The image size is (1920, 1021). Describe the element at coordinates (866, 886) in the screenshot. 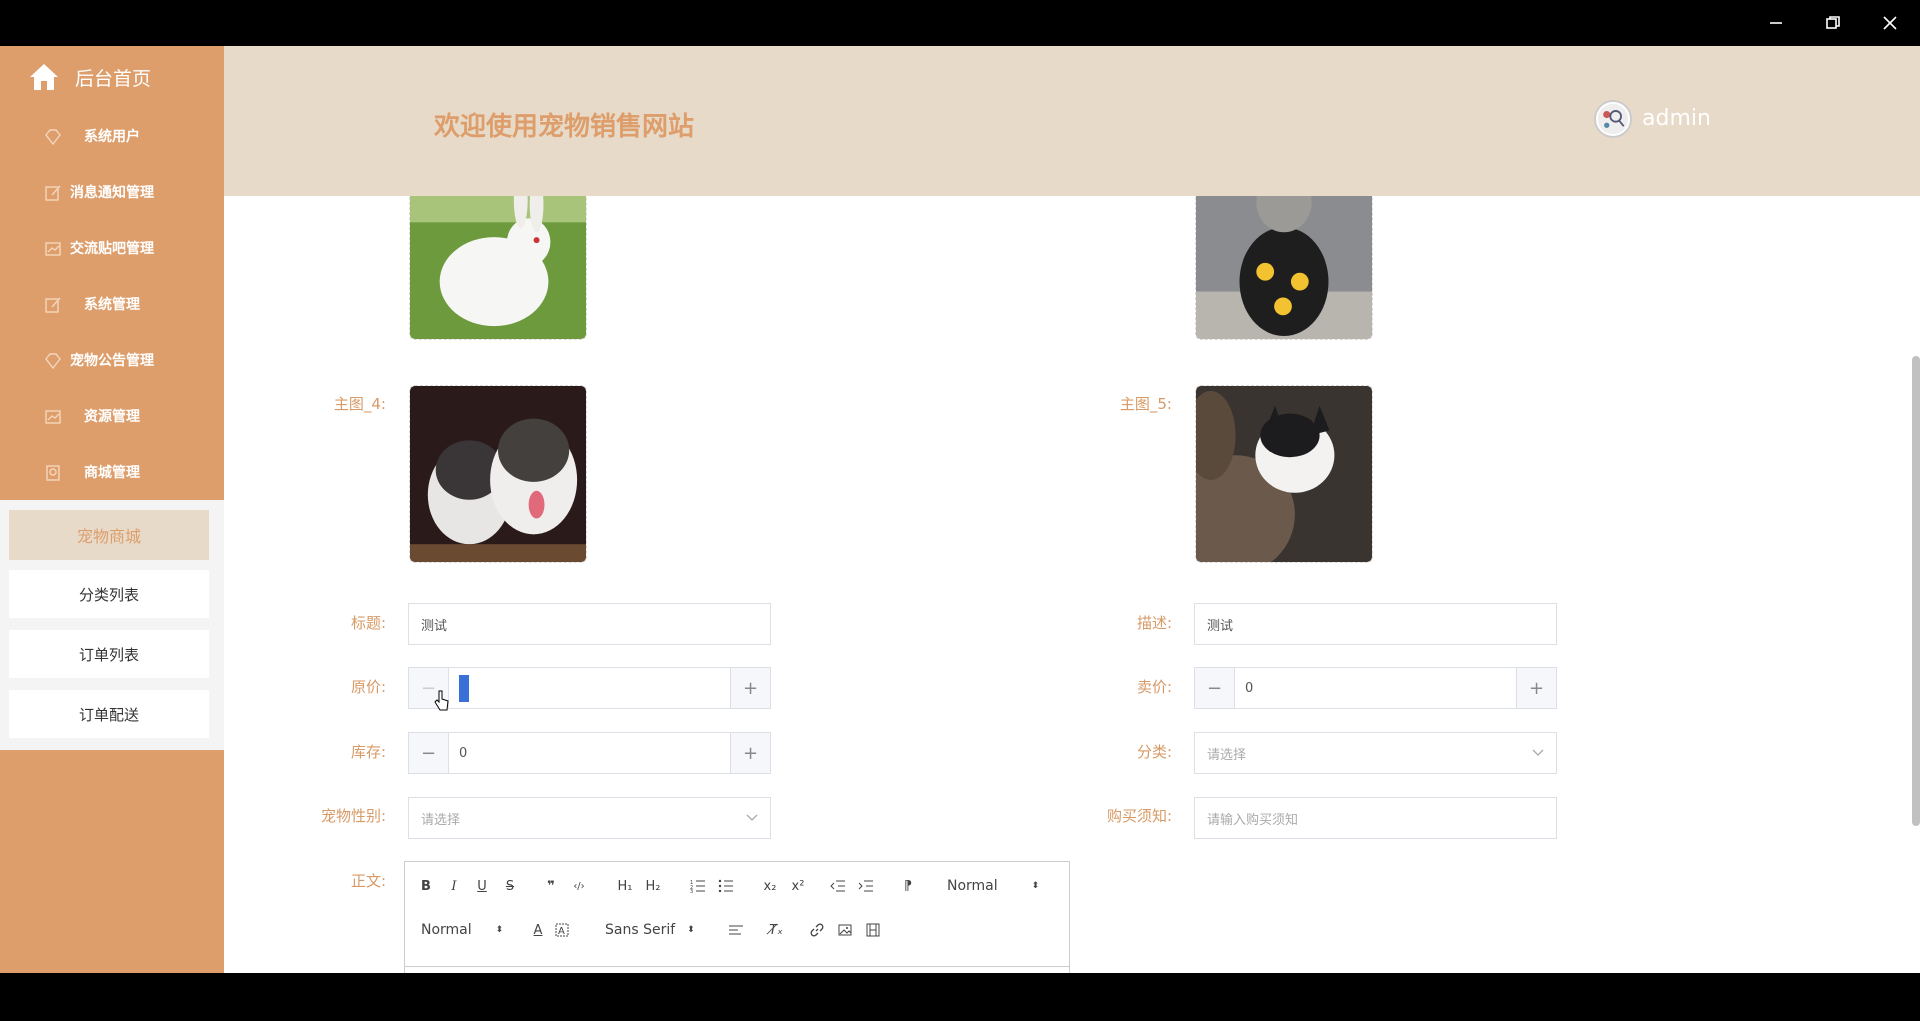

I see `indent-icon` at that location.